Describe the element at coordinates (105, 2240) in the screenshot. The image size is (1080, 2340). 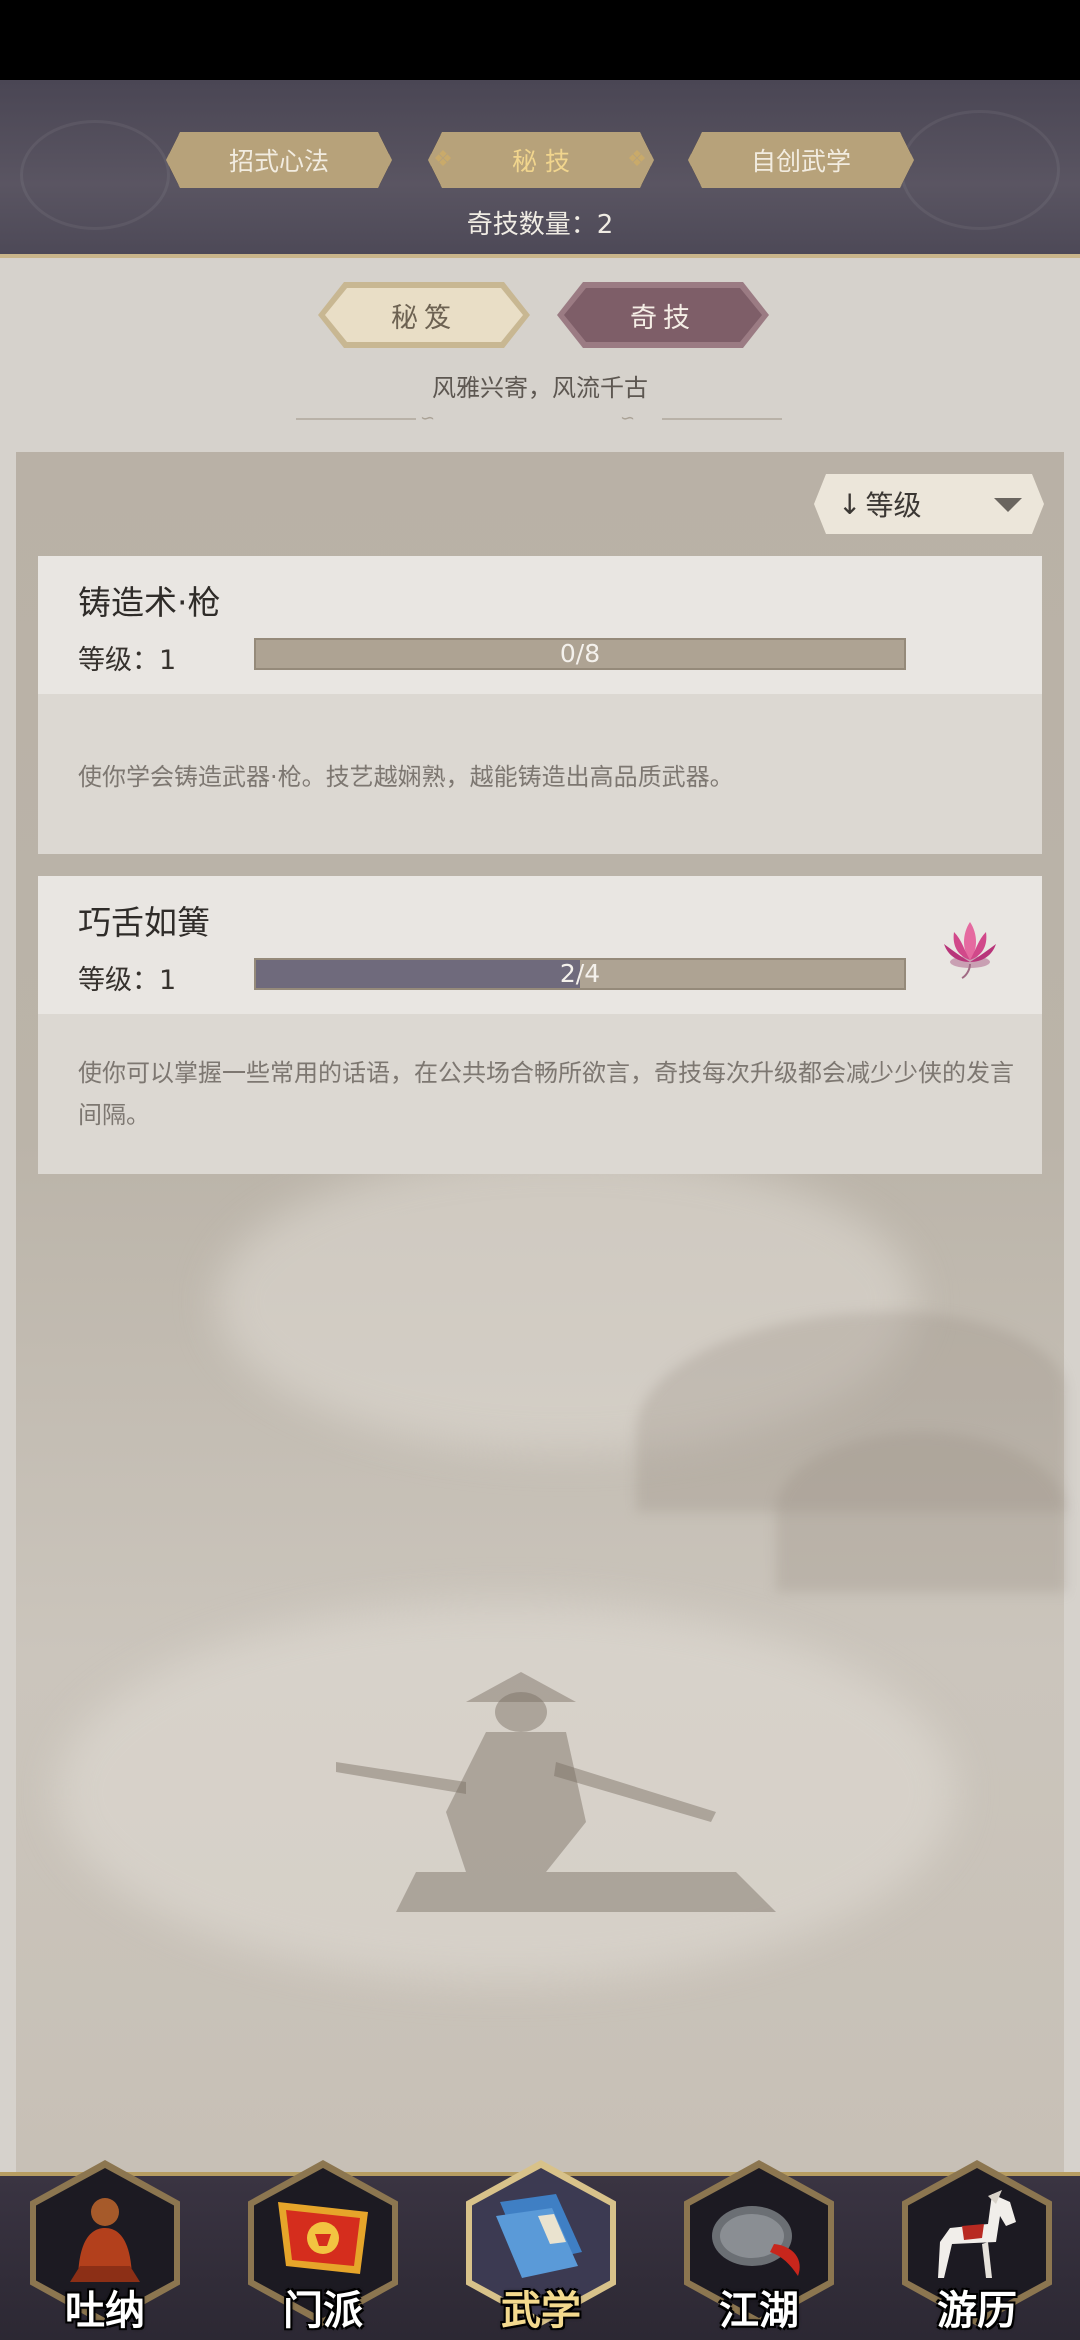
I see `meditating-monk-icon` at that location.